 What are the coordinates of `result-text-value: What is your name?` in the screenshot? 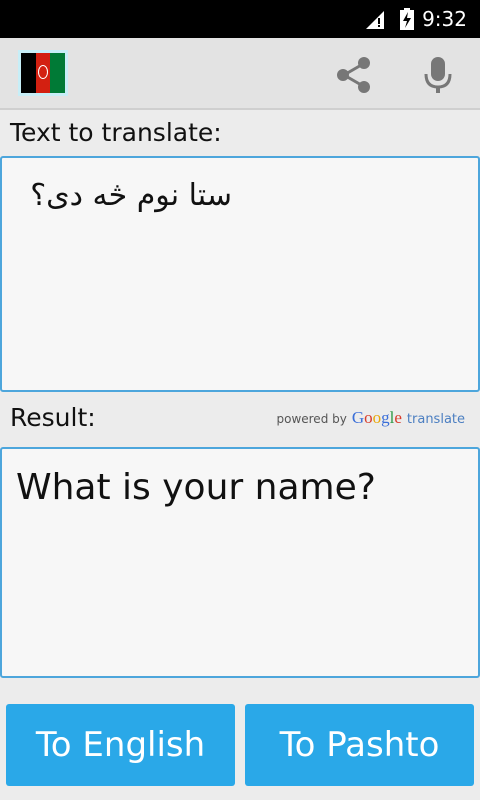 It's located at (196, 487).